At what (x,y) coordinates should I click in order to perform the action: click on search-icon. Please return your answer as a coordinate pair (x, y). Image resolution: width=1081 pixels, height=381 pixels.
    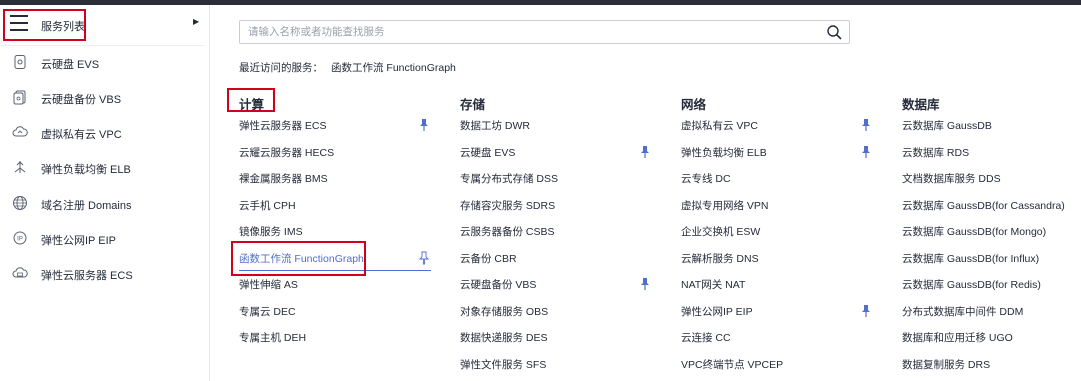
    Looking at the image, I should click on (834, 32).